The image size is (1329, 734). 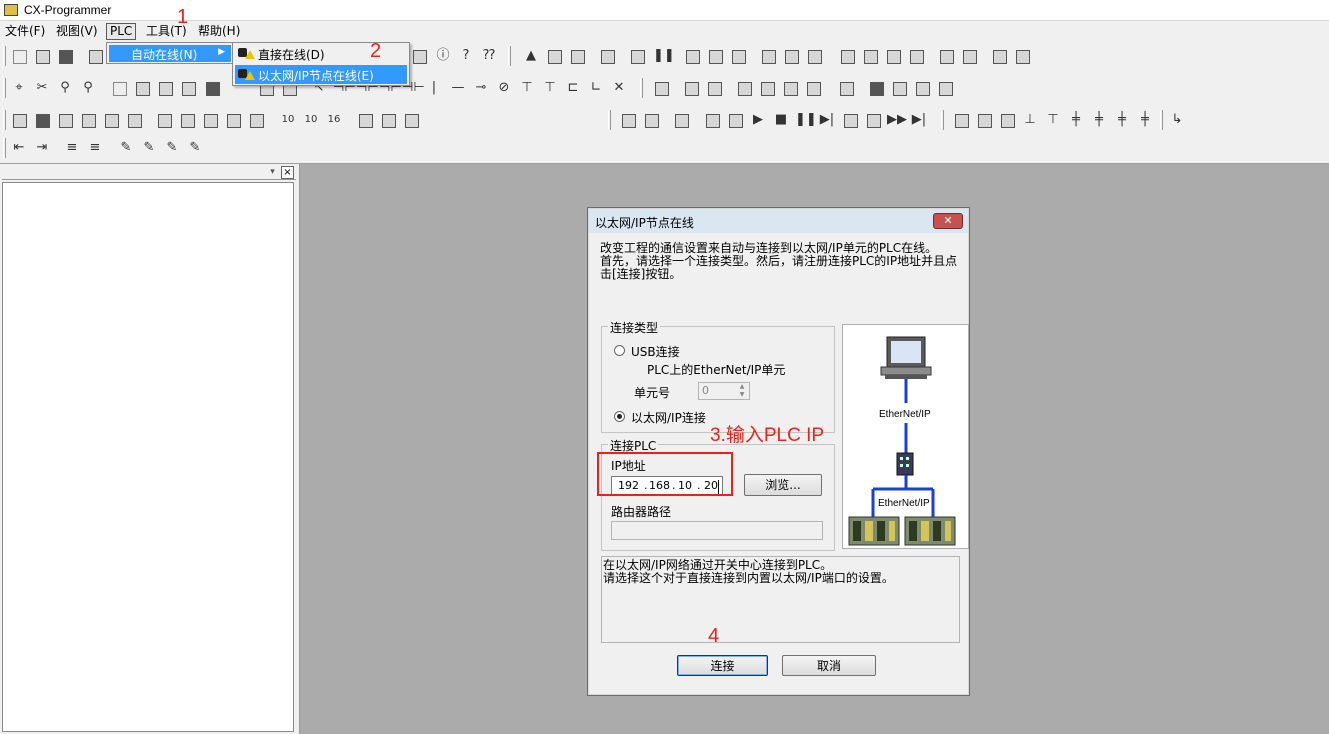 What do you see at coordinates (121, 31) in the screenshot?
I see `menu-plc: PLC` at bounding box center [121, 31].